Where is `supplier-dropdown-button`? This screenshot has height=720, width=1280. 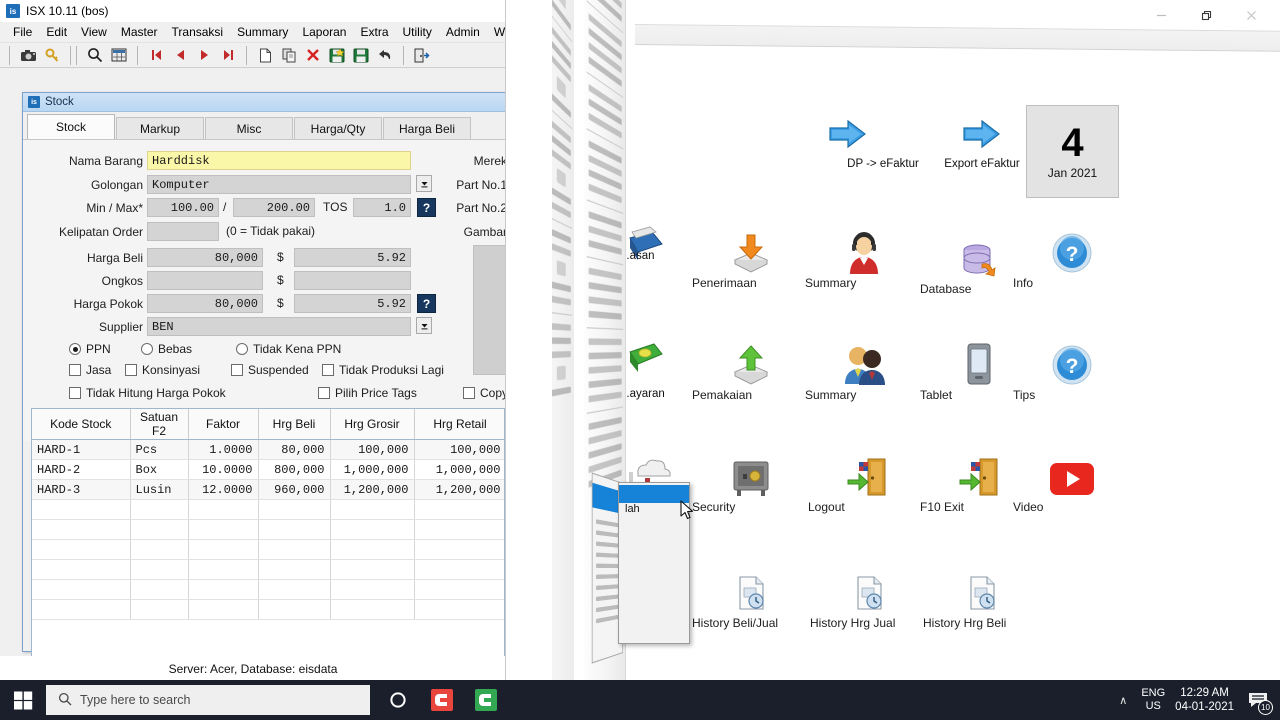
supplier-dropdown-button is located at coordinates (424, 325).